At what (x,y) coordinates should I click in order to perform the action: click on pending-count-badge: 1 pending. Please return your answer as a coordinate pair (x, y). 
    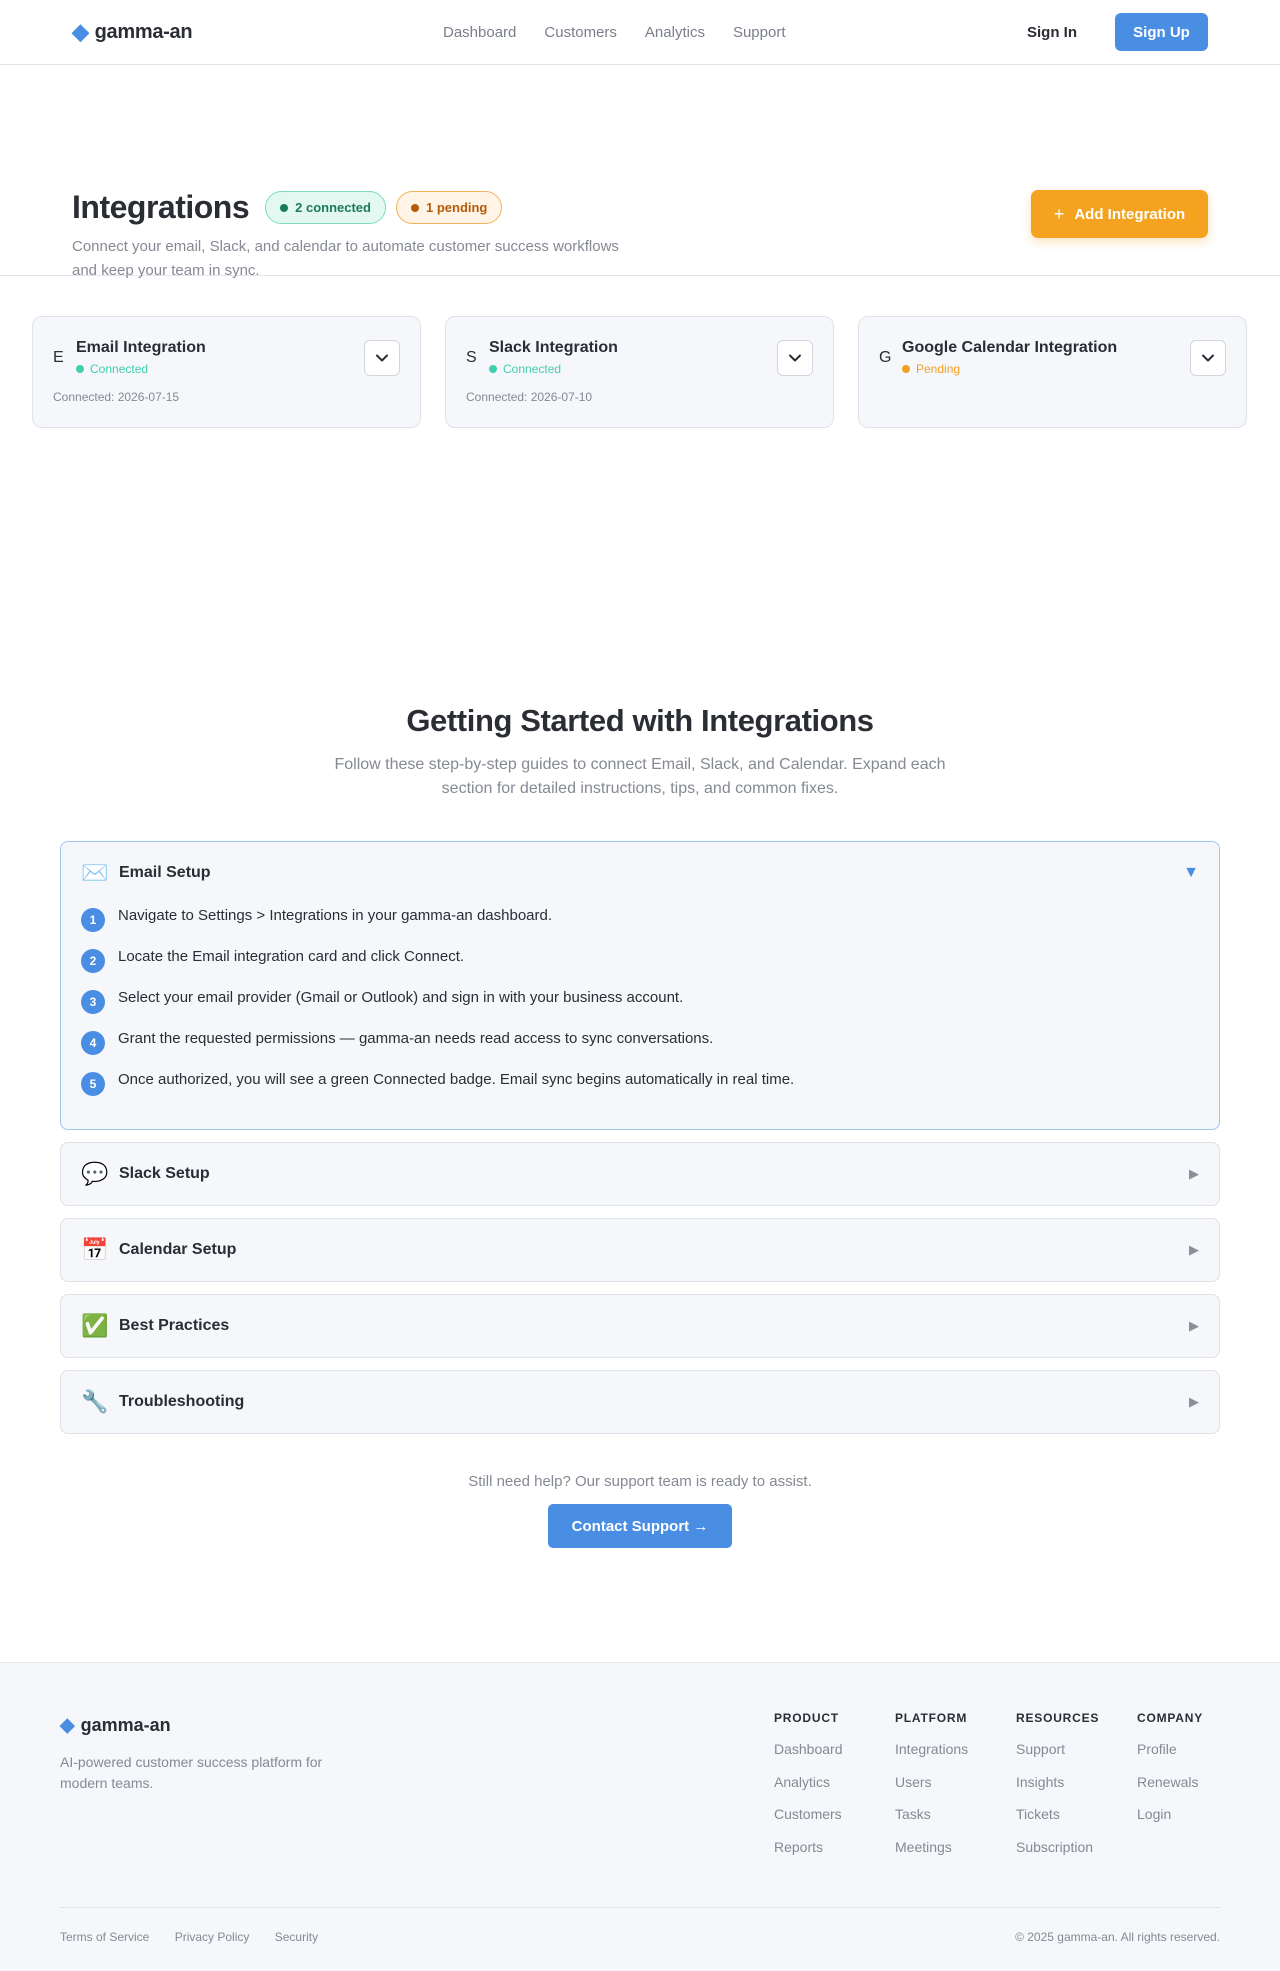
    Looking at the image, I should click on (449, 207).